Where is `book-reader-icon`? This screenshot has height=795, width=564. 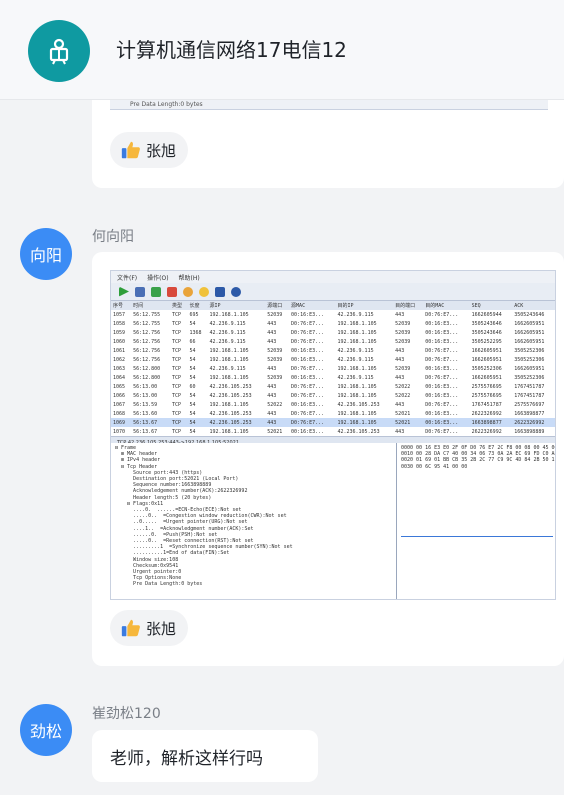
book-reader-icon is located at coordinates (59, 51).